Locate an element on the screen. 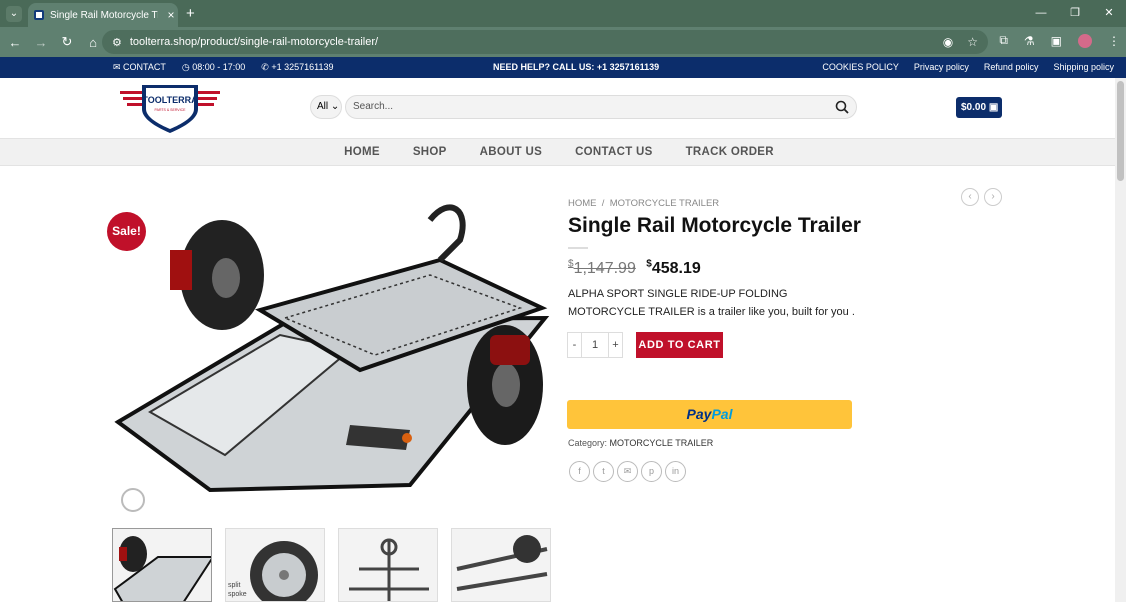 The width and height of the screenshot is (1126, 602). quantity-input: 1 is located at coordinates (595, 345).